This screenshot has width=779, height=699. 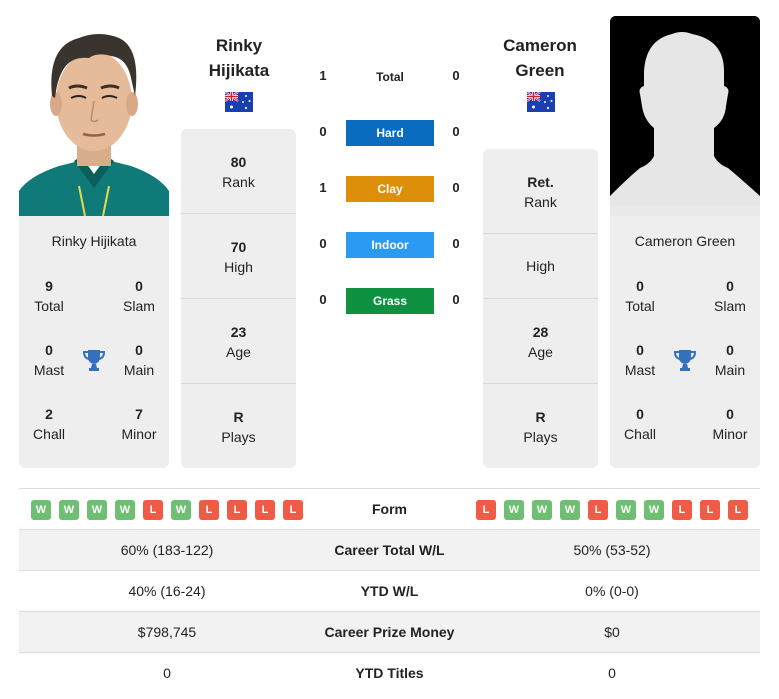 I want to click on player1-titles-chall: 2 Chall, so click(x=49, y=424).